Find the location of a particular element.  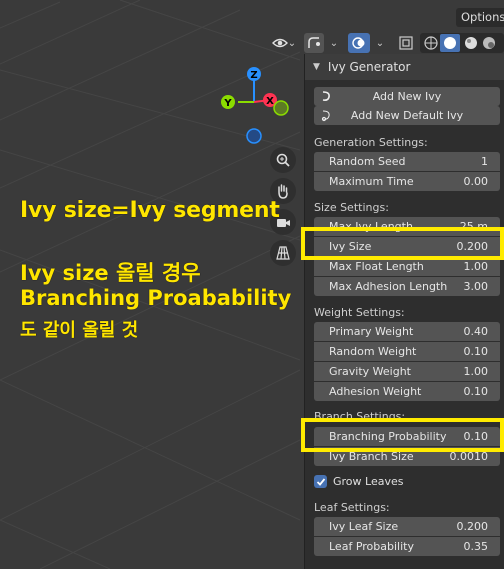

eye-icon is located at coordinates (279, 43).